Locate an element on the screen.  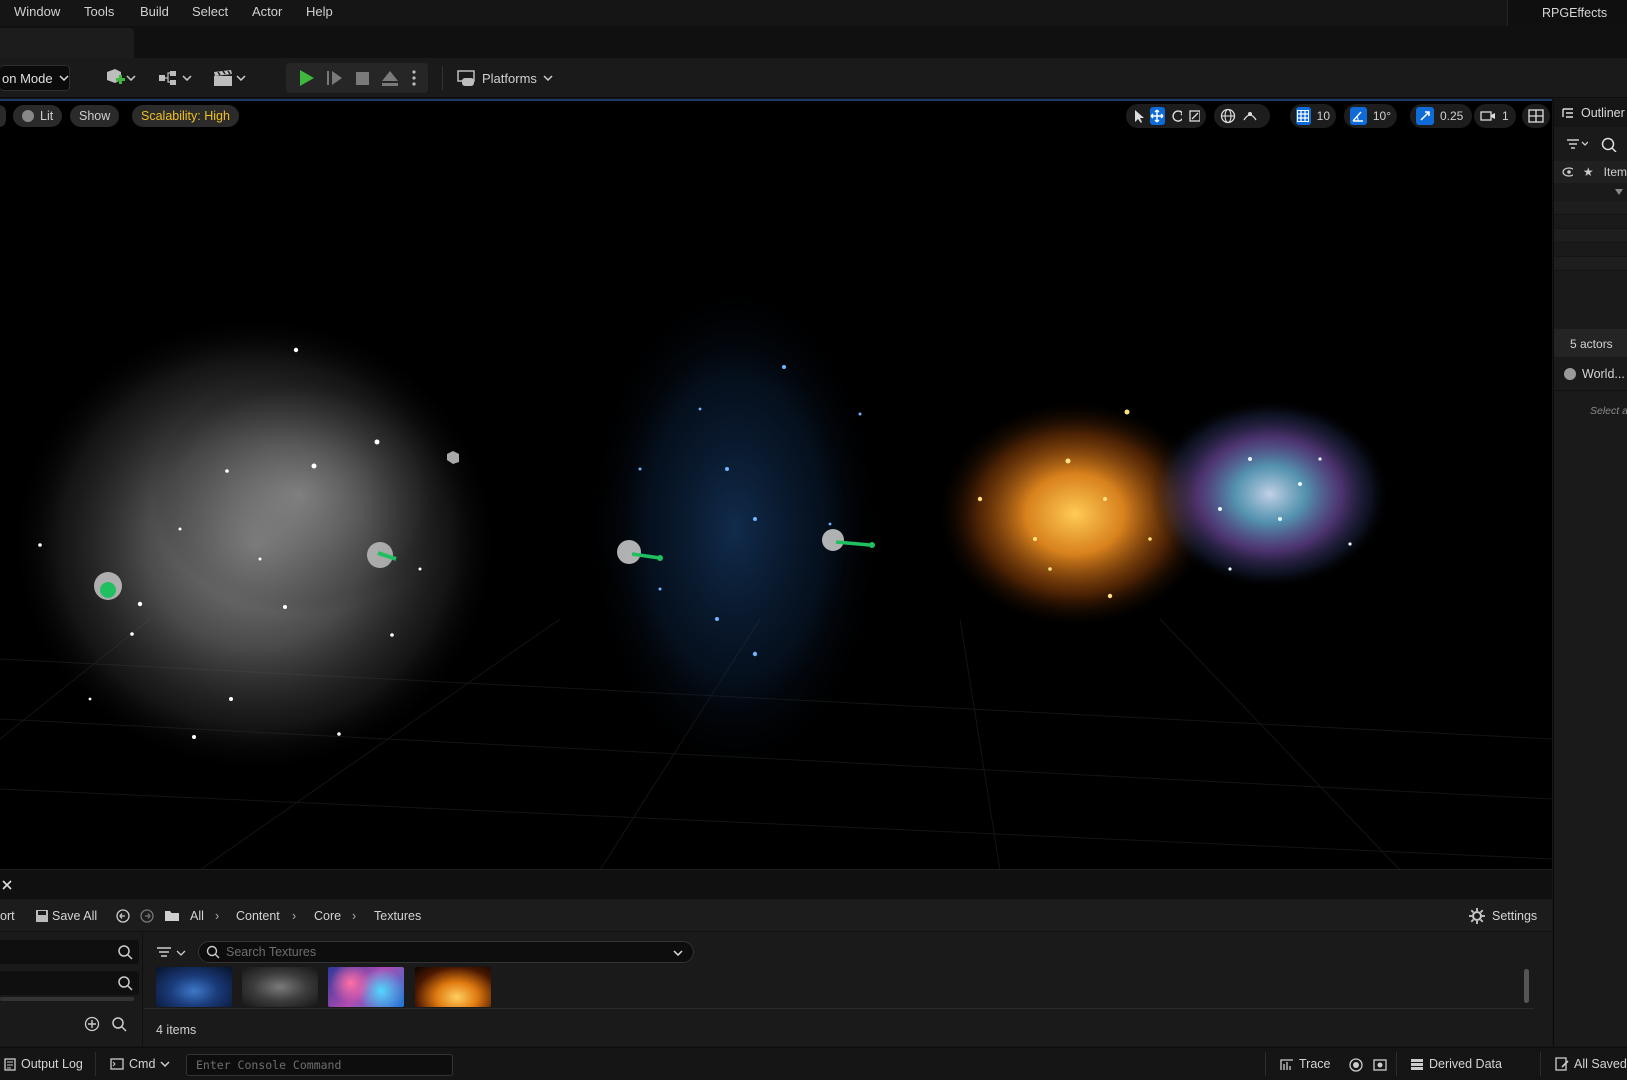
scale-snap-control: 0.25 is located at coordinates (1441, 116).